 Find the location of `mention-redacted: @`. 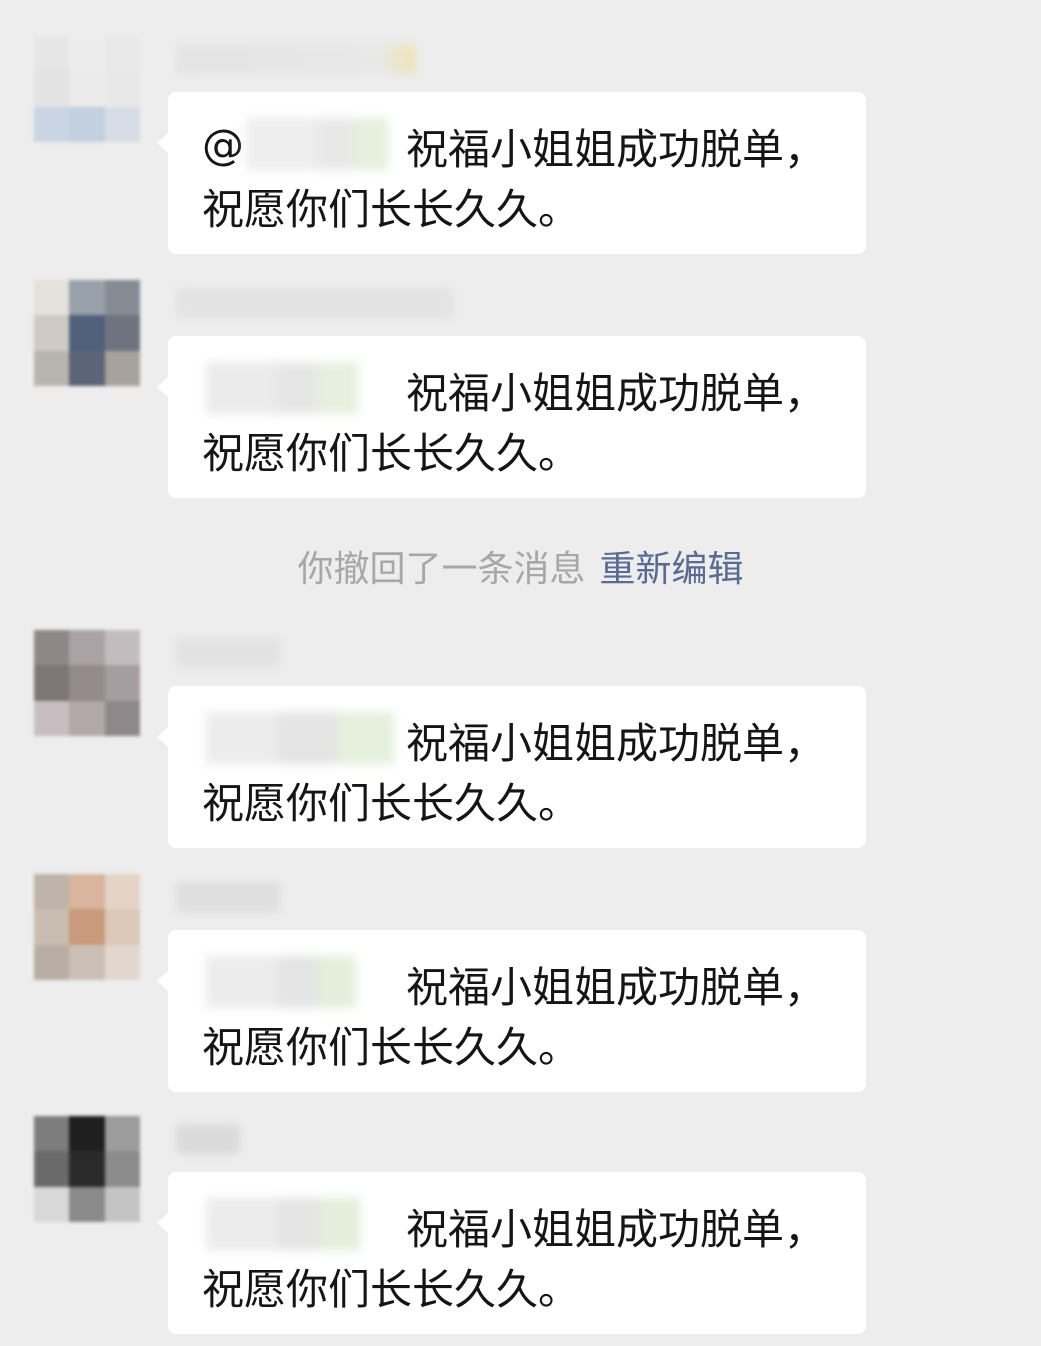

mention-redacted: @ is located at coordinates (297, 144).